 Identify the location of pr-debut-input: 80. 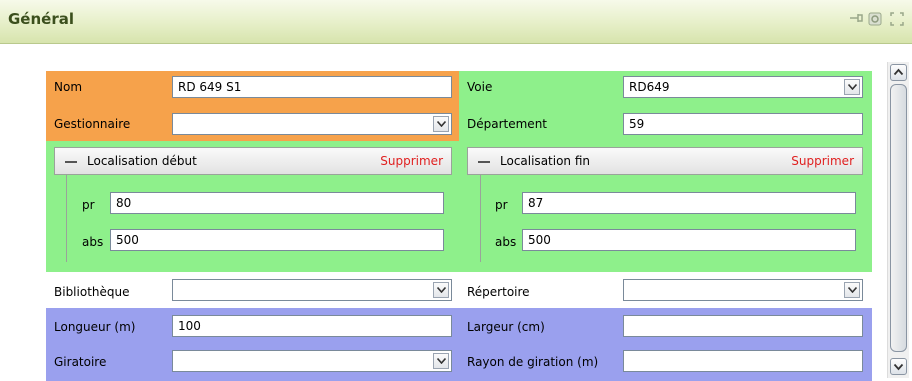
(277, 203).